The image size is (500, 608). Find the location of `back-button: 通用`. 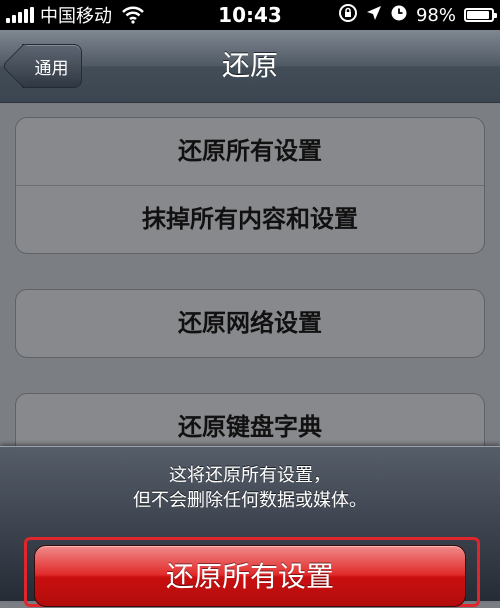

back-button: 通用 is located at coordinates (52, 66).